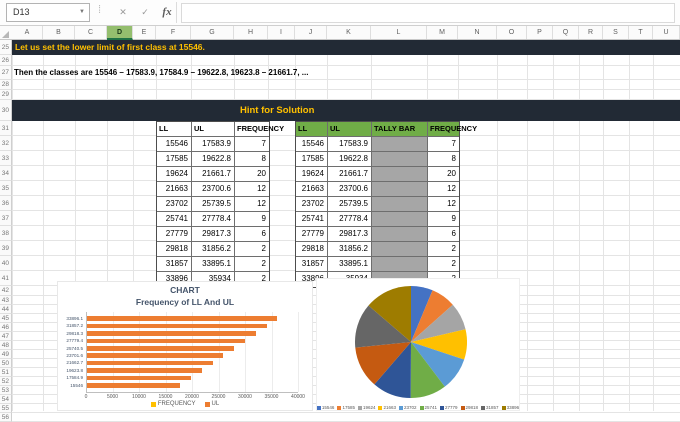 Image resolution: width=680 pixels, height=422 pixels. I want to click on data-cell: 6, so click(443, 234).